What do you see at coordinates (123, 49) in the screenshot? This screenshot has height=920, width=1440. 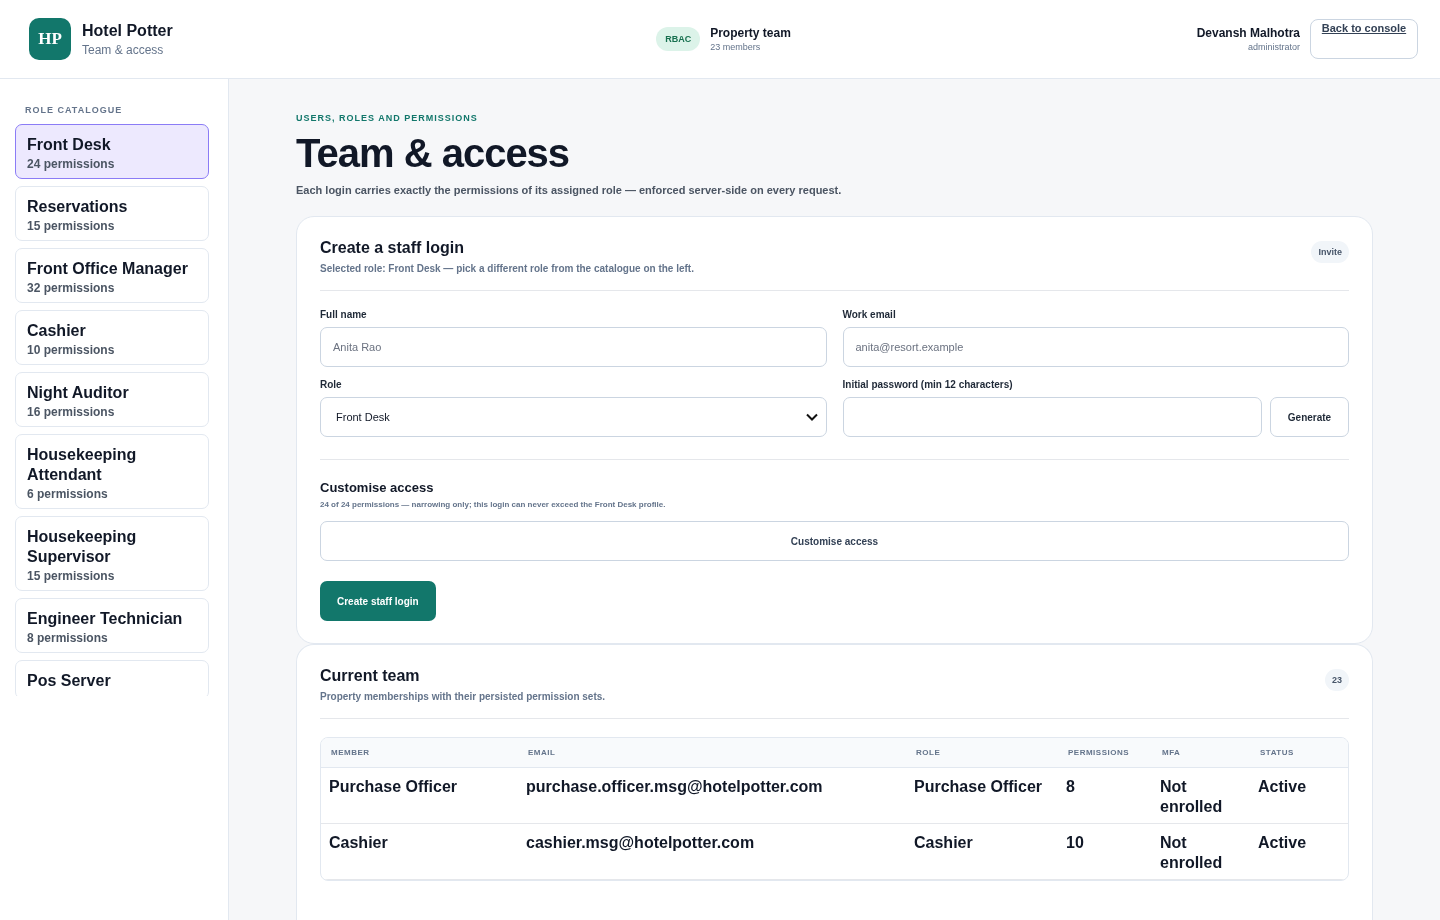 I see `app-subtitle: Team & access` at bounding box center [123, 49].